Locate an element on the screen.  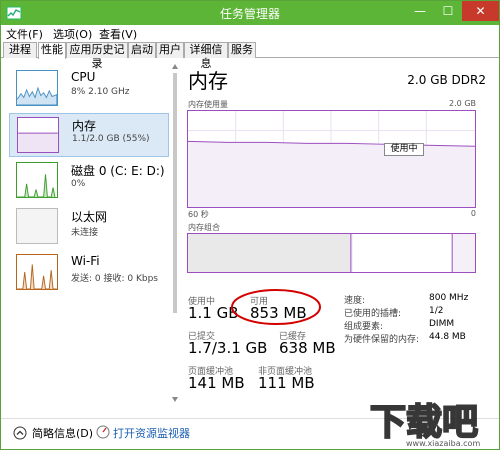
menu-view: 查看(V) is located at coordinates (118, 34).